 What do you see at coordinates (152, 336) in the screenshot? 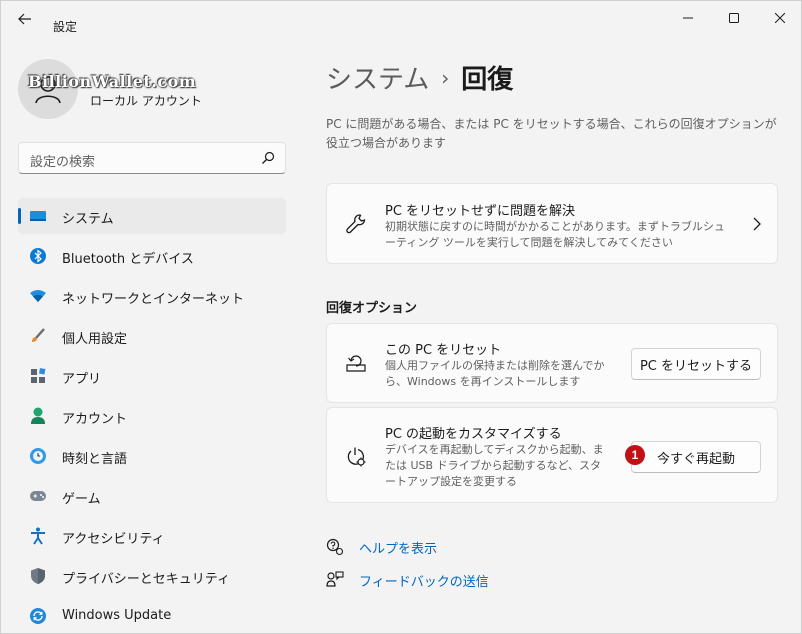
I see `sidebar-item-personalization: 個人用設定` at bounding box center [152, 336].